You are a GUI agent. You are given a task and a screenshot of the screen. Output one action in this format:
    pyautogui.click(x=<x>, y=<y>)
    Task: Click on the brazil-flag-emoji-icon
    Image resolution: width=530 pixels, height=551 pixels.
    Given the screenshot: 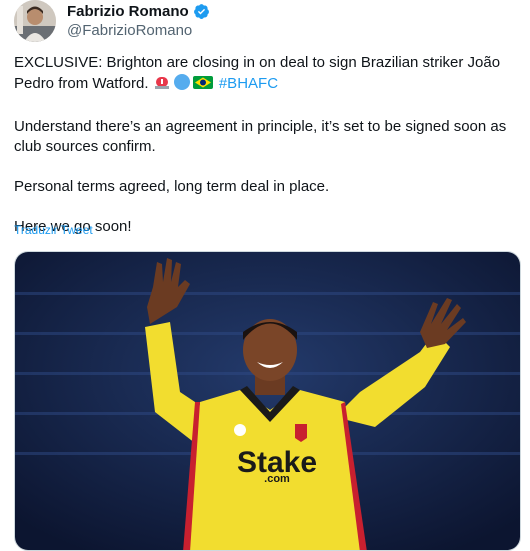 What is the action you would take?
    pyautogui.click(x=202, y=85)
    